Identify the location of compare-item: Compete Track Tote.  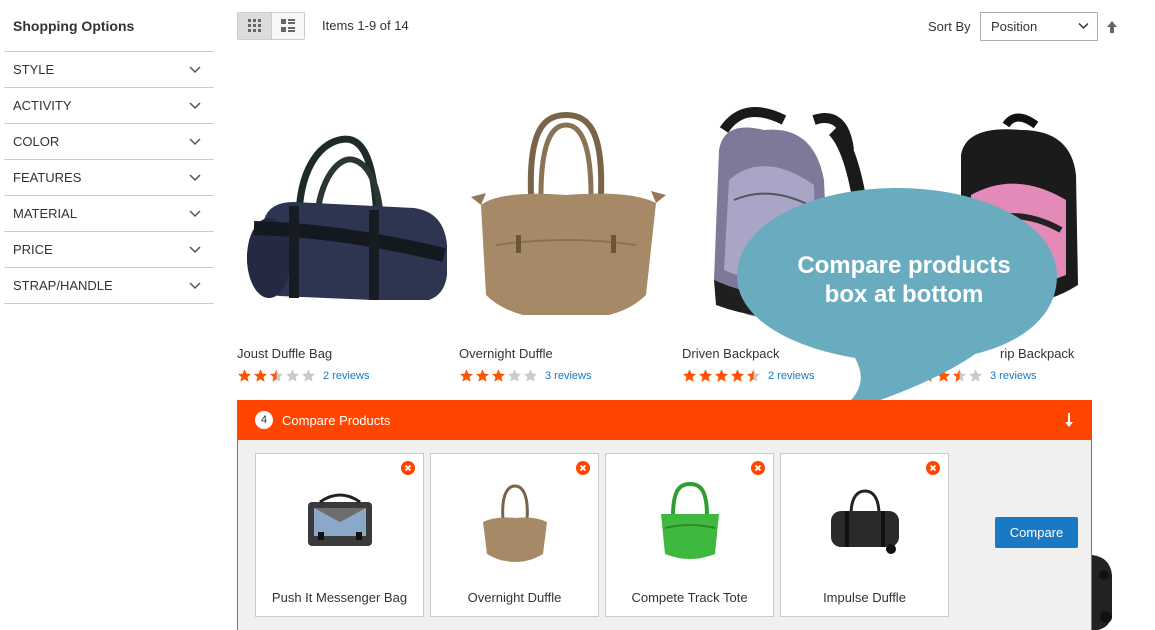
(689, 535).